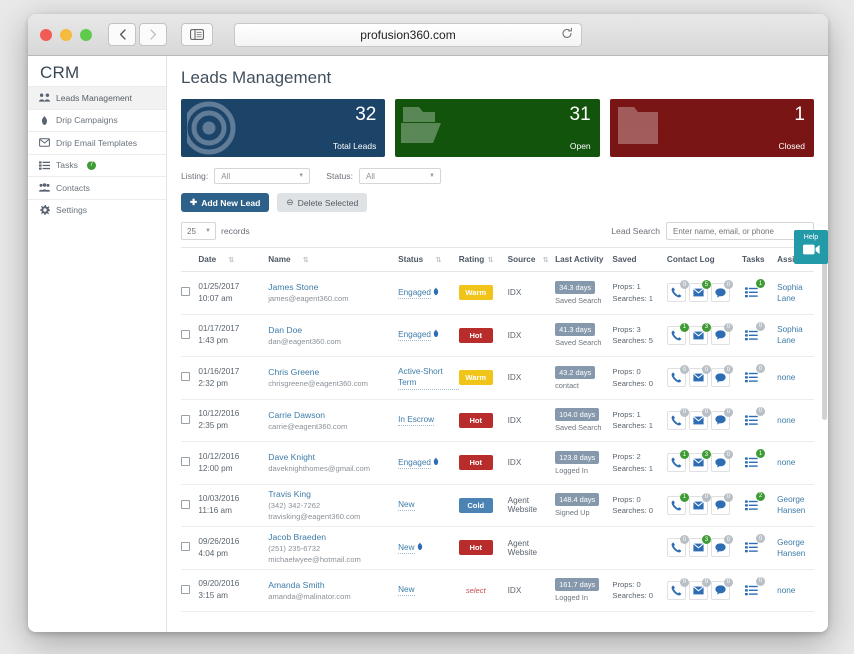  Describe the element at coordinates (497, 128) in the screenshot. I see `stat-card-open: 31 Open` at that location.